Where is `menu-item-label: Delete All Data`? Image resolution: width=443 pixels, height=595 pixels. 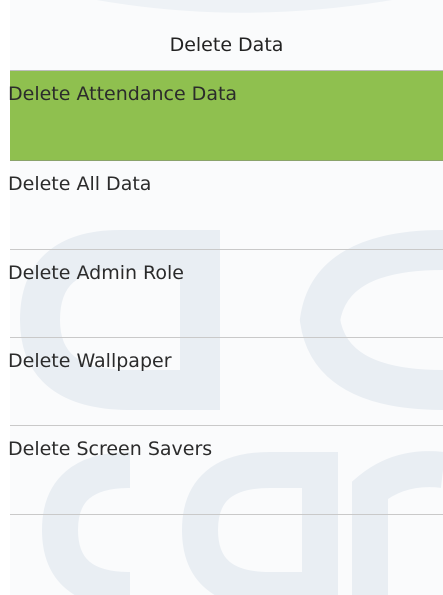
menu-item-label: Delete All Data is located at coordinates (80, 184).